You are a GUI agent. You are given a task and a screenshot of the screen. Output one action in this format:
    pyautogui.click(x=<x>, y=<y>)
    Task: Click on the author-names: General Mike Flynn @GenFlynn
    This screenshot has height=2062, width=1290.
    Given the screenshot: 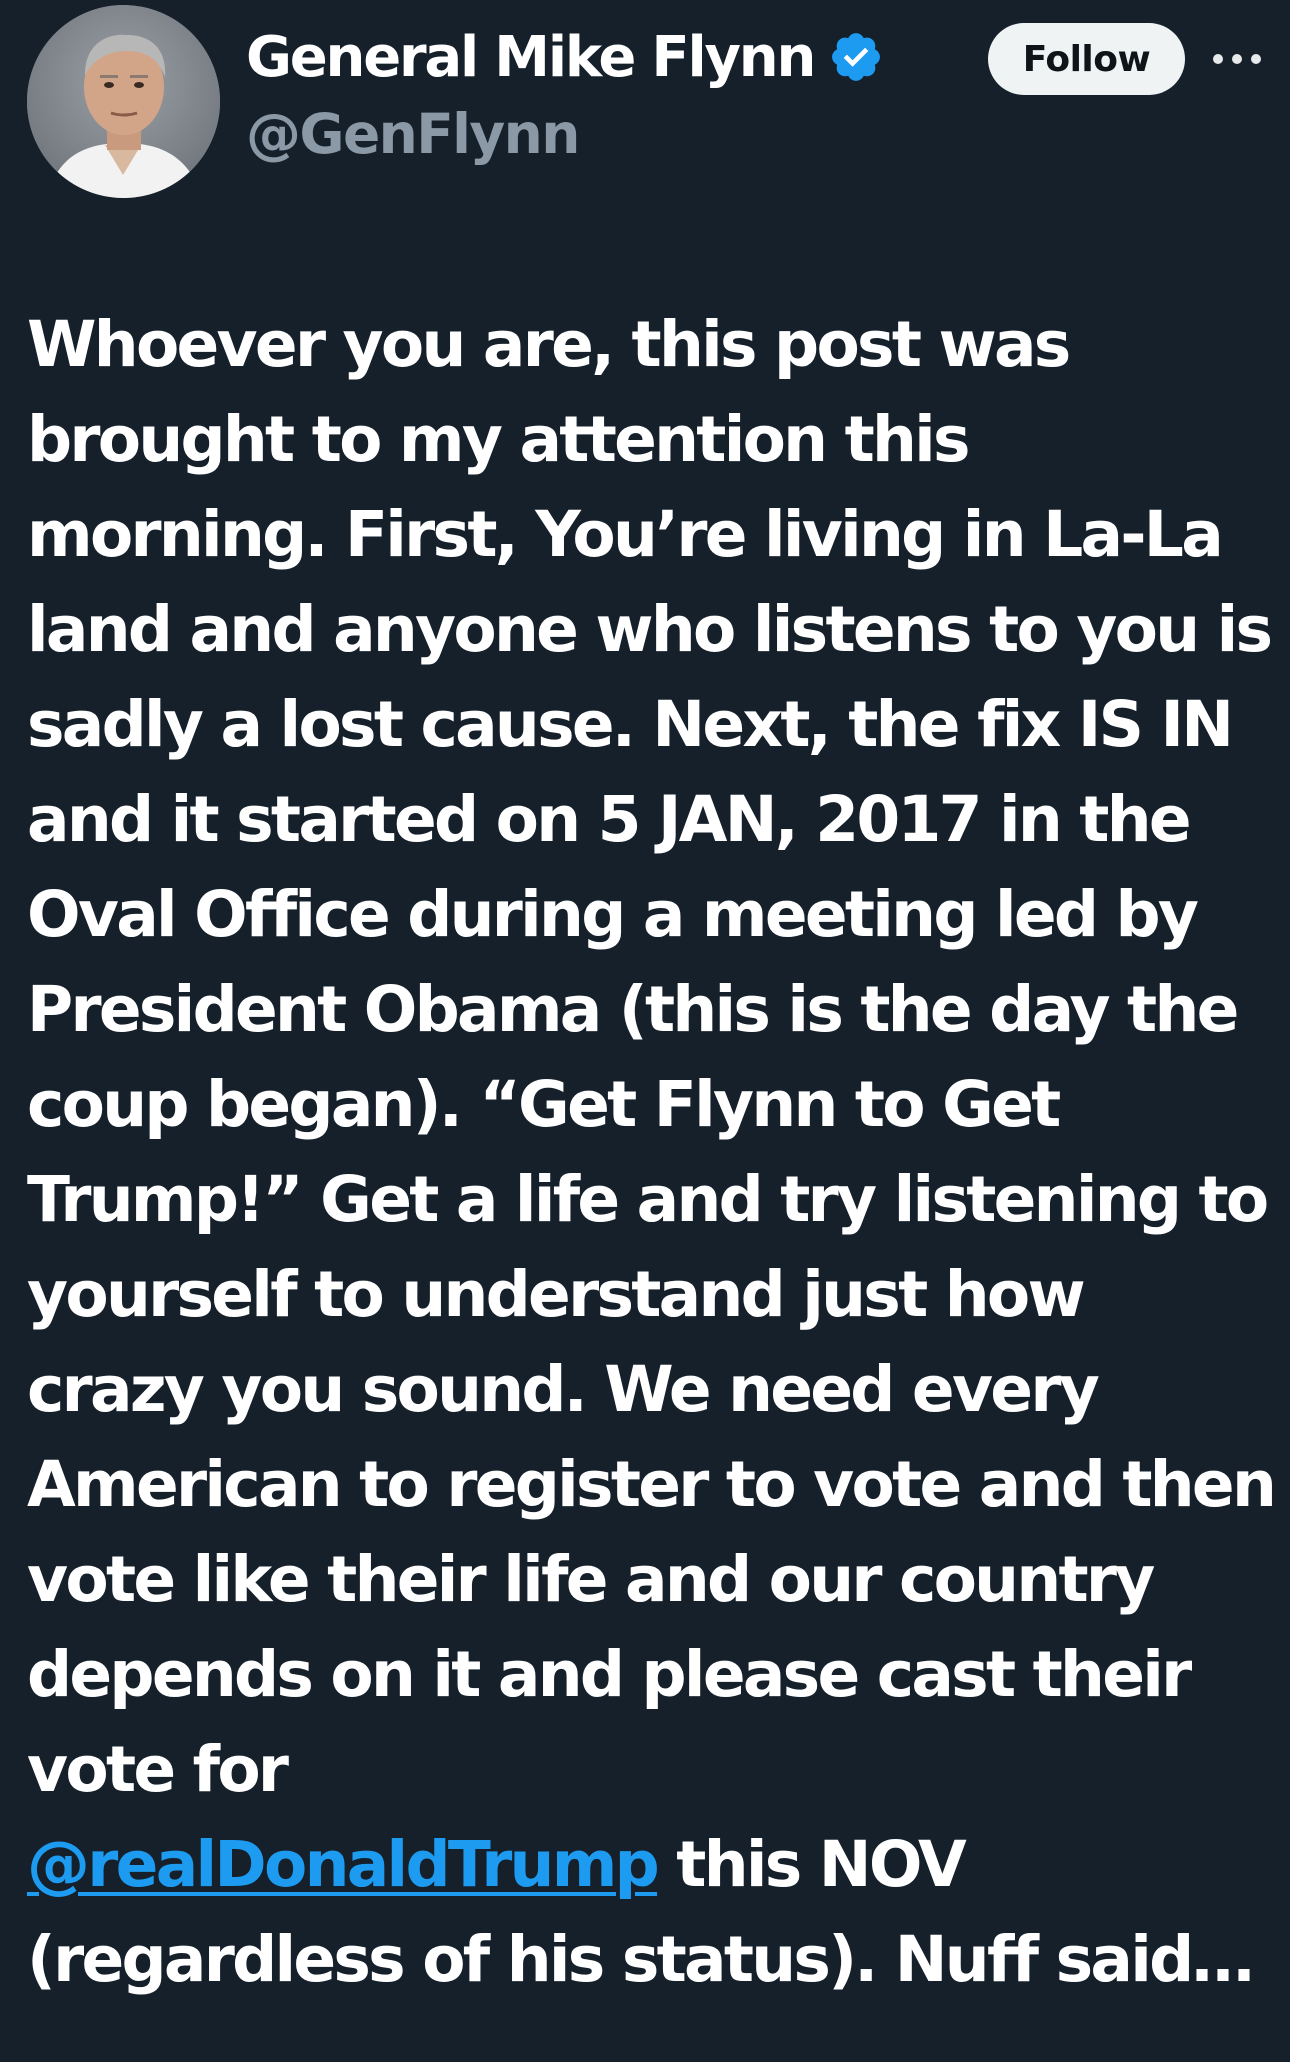 What is the action you would take?
    pyautogui.click(x=565, y=92)
    